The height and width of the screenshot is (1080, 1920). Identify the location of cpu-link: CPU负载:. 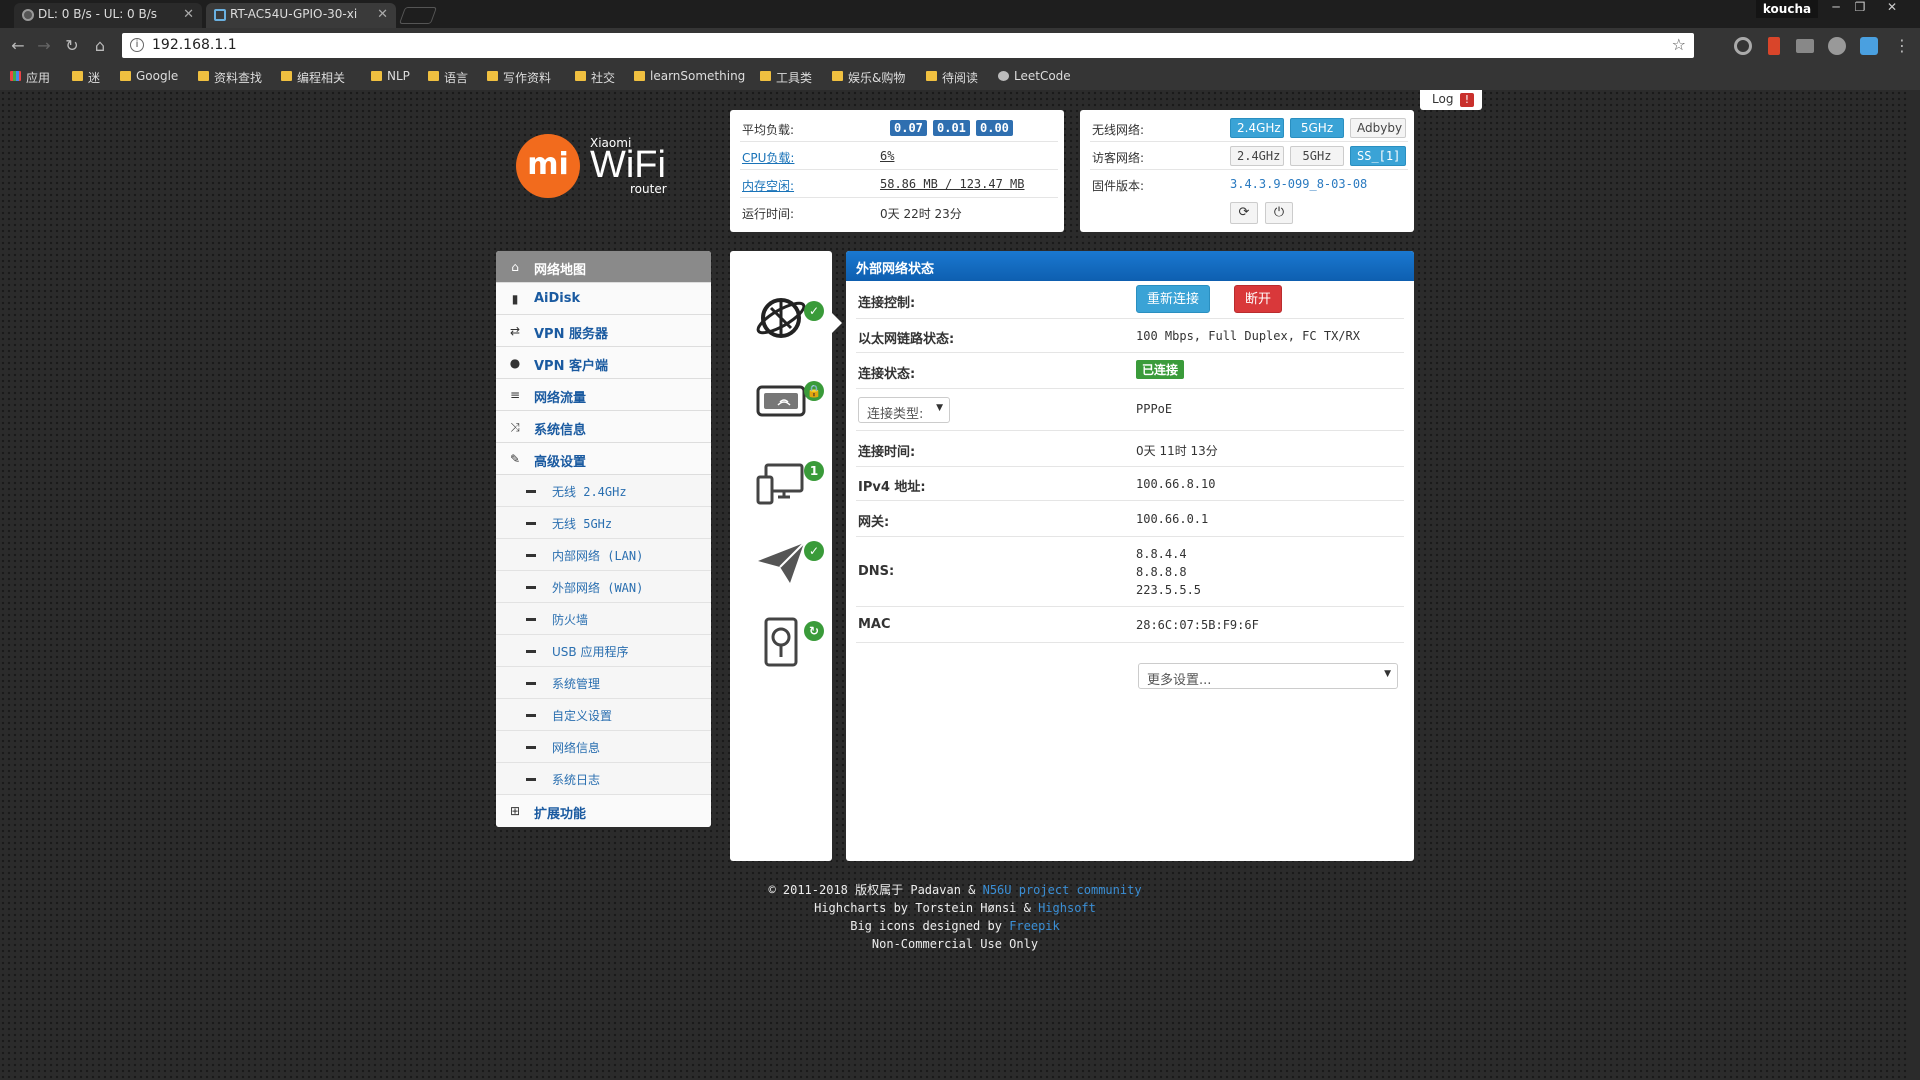
(768, 157).